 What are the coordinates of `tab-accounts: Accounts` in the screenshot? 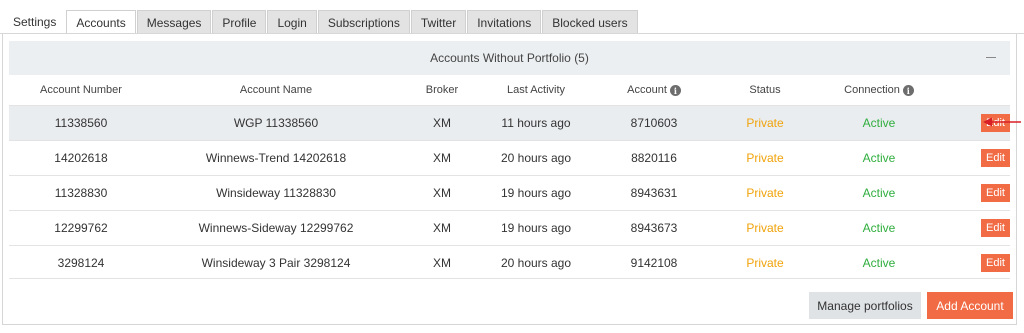 It's located at (101, 22).